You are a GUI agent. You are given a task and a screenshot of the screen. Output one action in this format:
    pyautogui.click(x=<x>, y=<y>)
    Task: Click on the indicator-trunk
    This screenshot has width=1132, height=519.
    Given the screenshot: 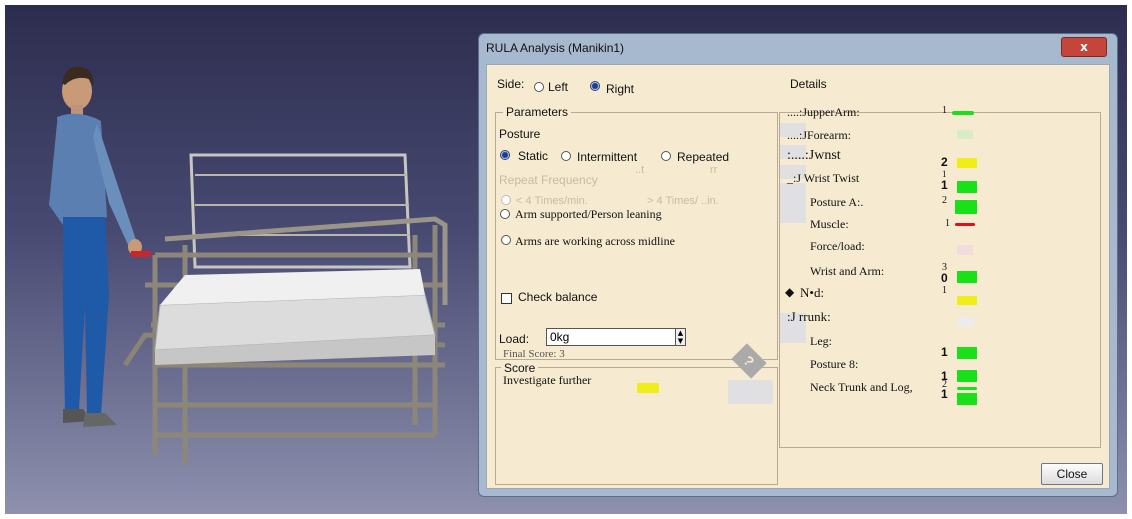 What is the action you would take?
    pyautogui.click(x=965, y=322)
    